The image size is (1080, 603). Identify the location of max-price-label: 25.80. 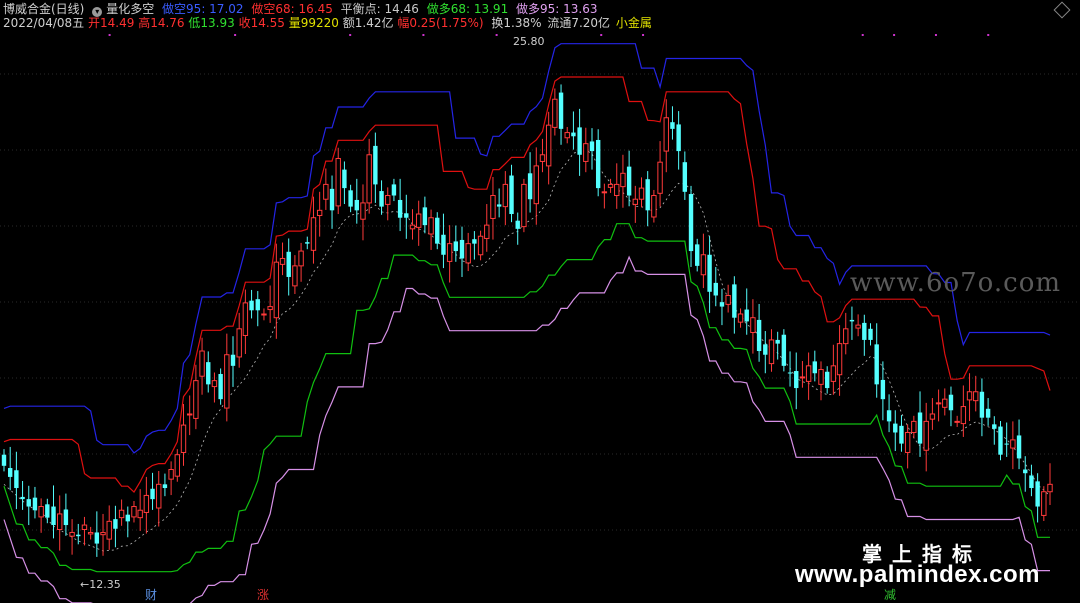
(529, 41).